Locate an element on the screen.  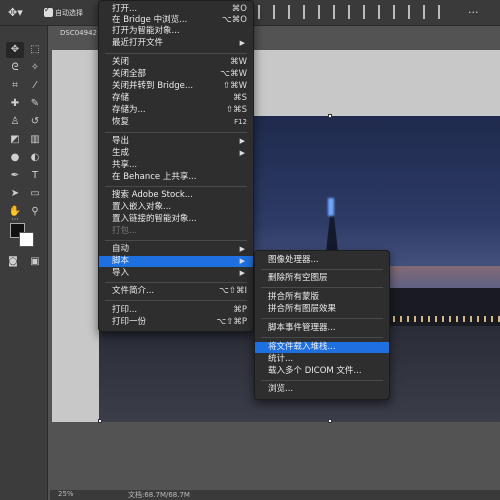
menu-item-file-info: 文件简介... ⌥⇧⌘I is located at coordinates (176, 291).